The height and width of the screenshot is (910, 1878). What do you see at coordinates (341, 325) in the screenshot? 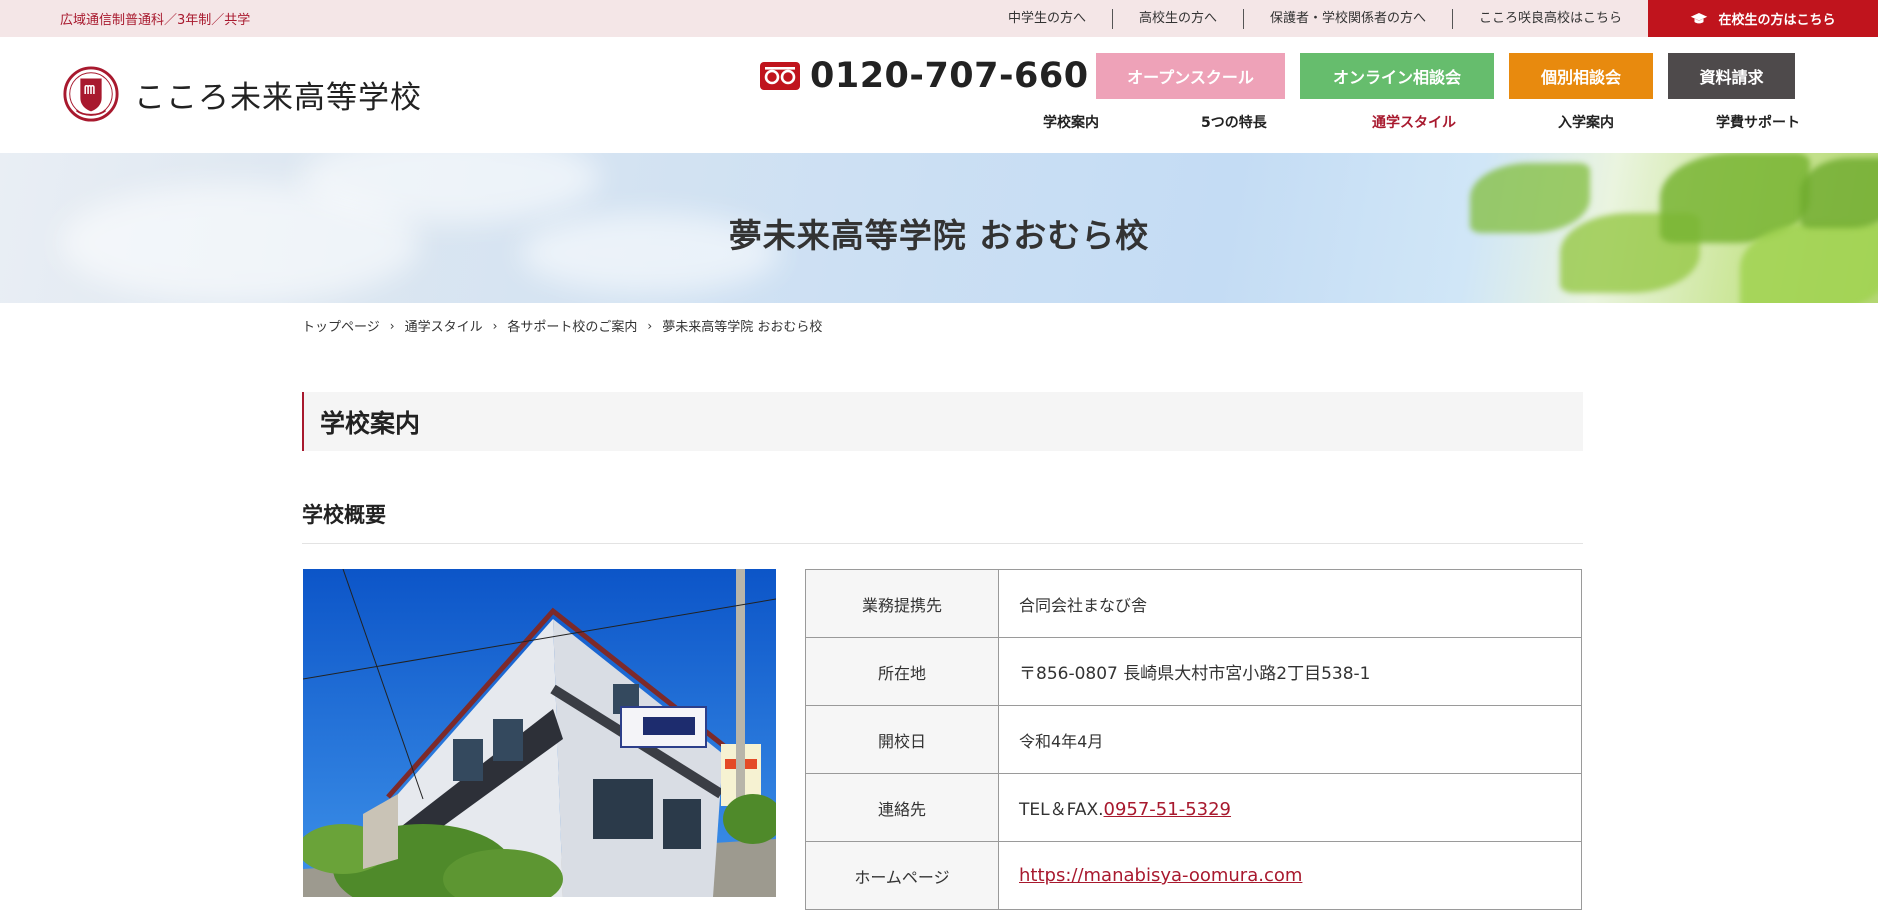
I see `breadcrumb-home: トップページ` at bounding box center [341, 325].